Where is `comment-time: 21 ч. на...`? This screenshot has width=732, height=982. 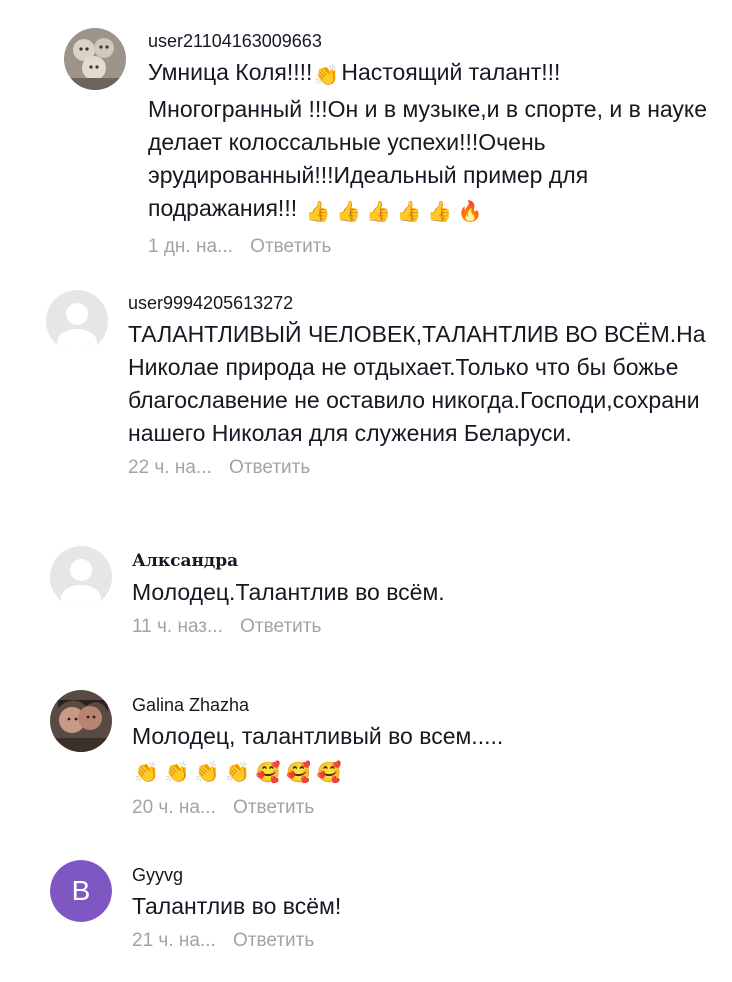
comment-time: 21 ч. на... is located at coordinates (174, 940).